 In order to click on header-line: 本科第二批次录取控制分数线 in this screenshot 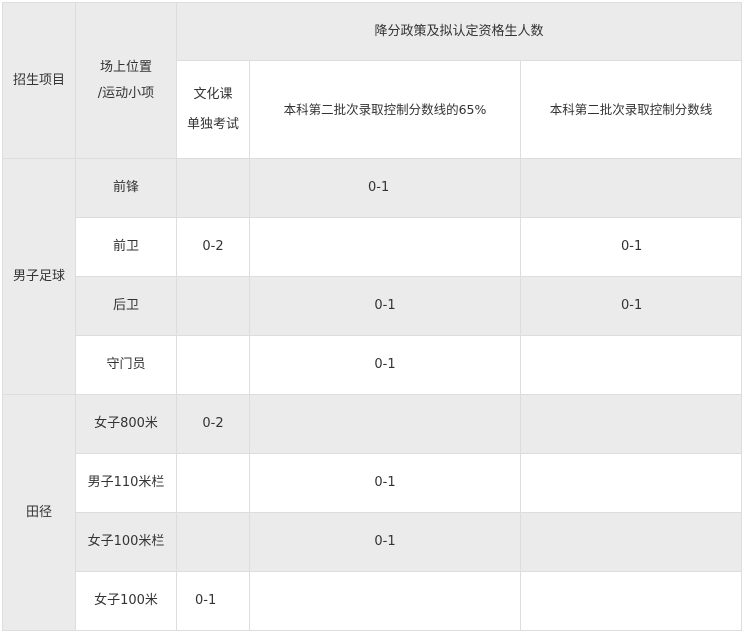, I will do `click(631, 109)`.